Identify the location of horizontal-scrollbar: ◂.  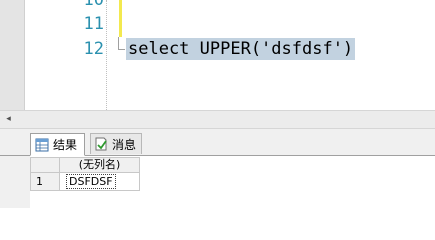
(217, 119).